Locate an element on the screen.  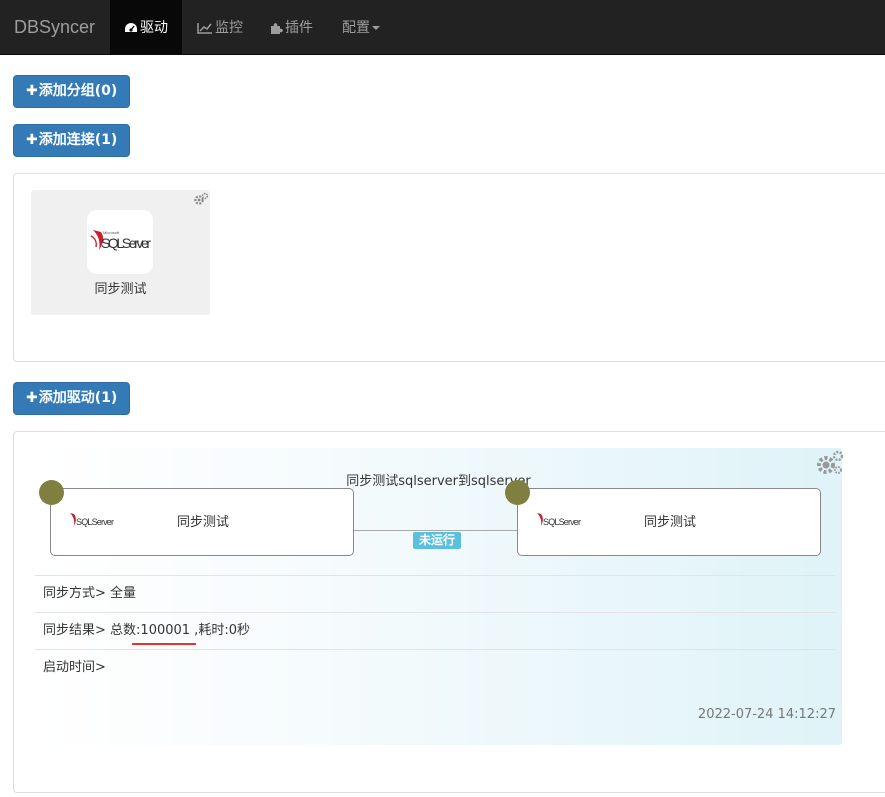
link-line is located at coordinates (435, 530).